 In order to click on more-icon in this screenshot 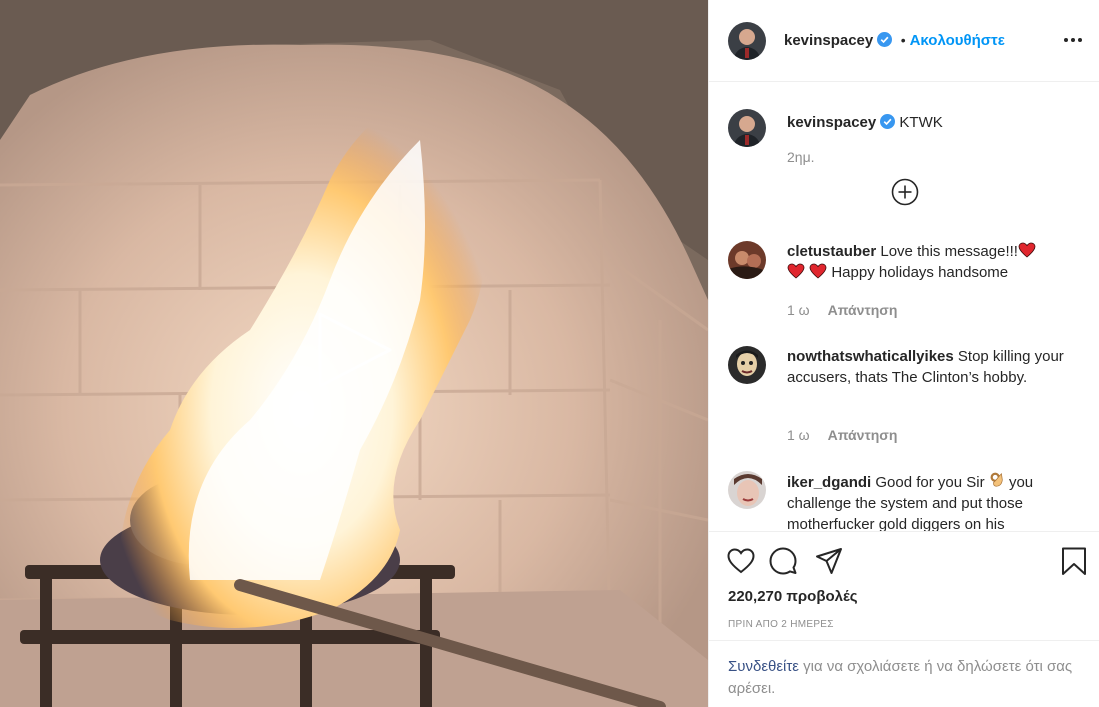, I will do `click(1073, 40)`.